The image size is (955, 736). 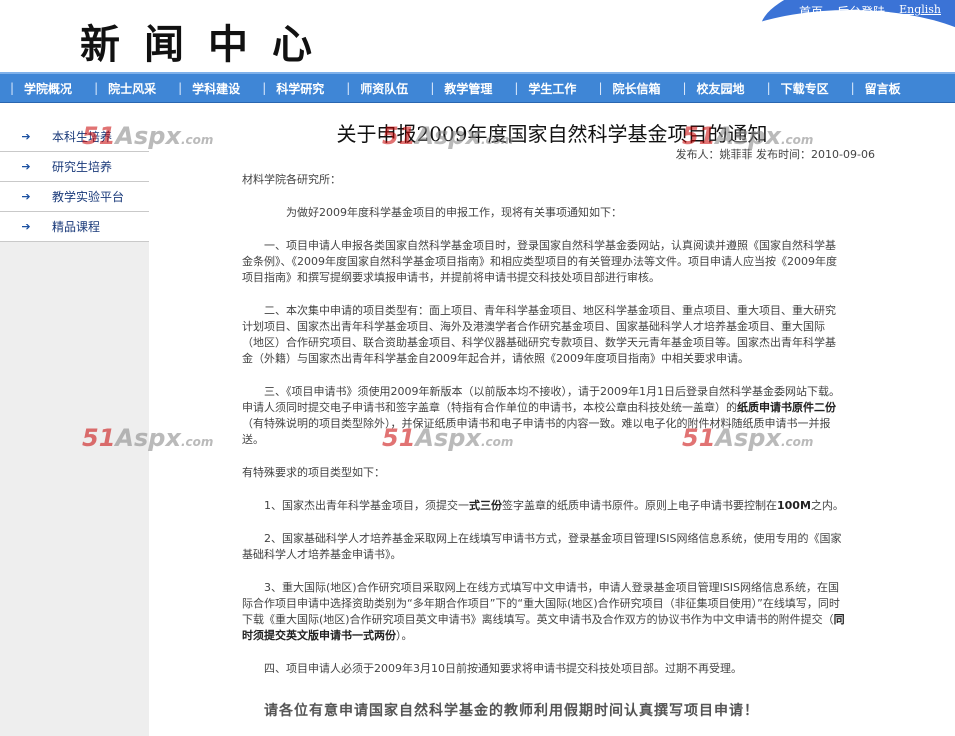 I want to click on sidebar-spacer, so click(x=74, y=113).